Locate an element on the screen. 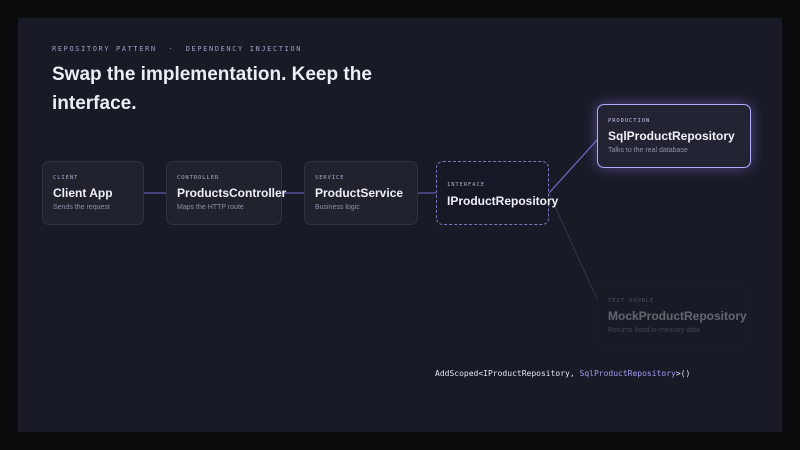 Image resolution: width=800 pixels, height=450 pixels. connector-interface-test is located at coordinates (573, 246).